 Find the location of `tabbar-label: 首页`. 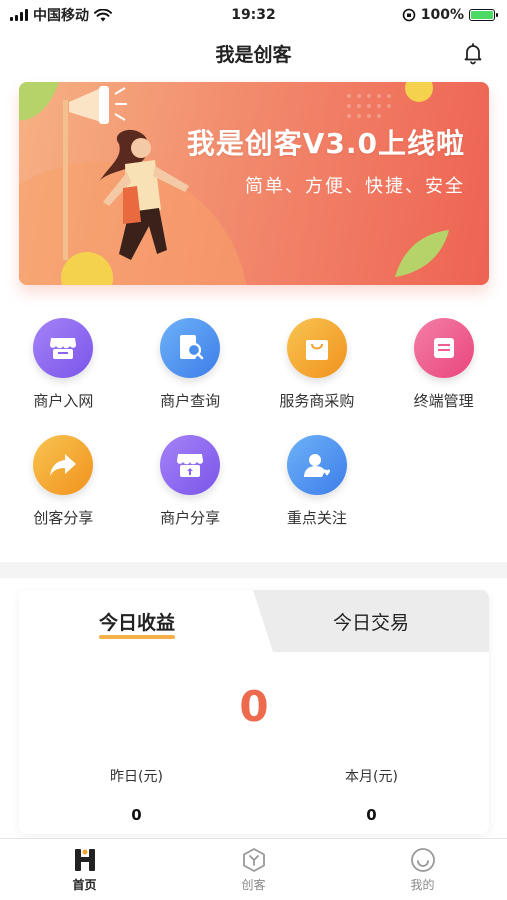

tabbar-label: 首页 is located at coordinates (84, 885).